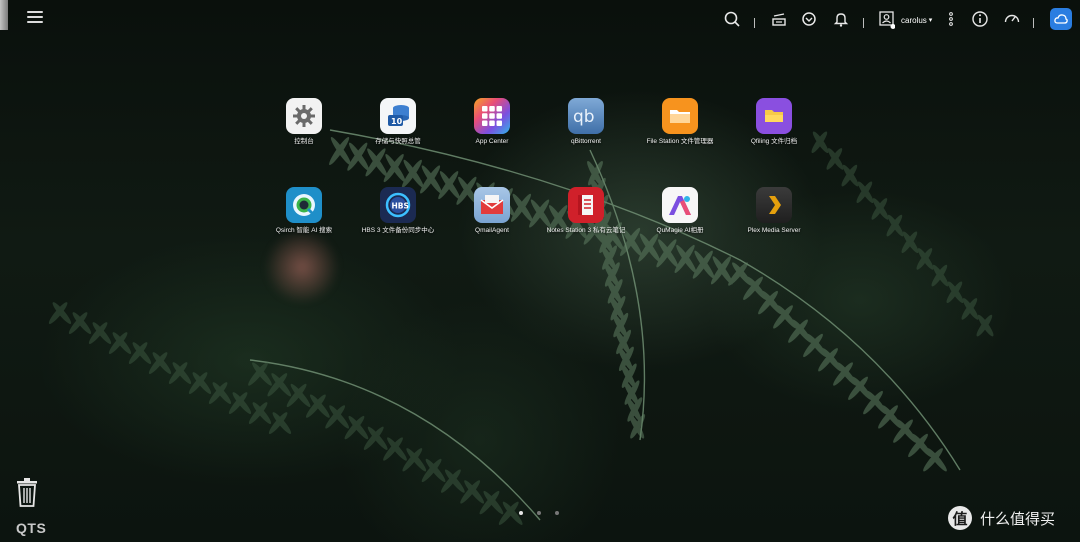  I want to click on notes-icon, so click(586, 205).